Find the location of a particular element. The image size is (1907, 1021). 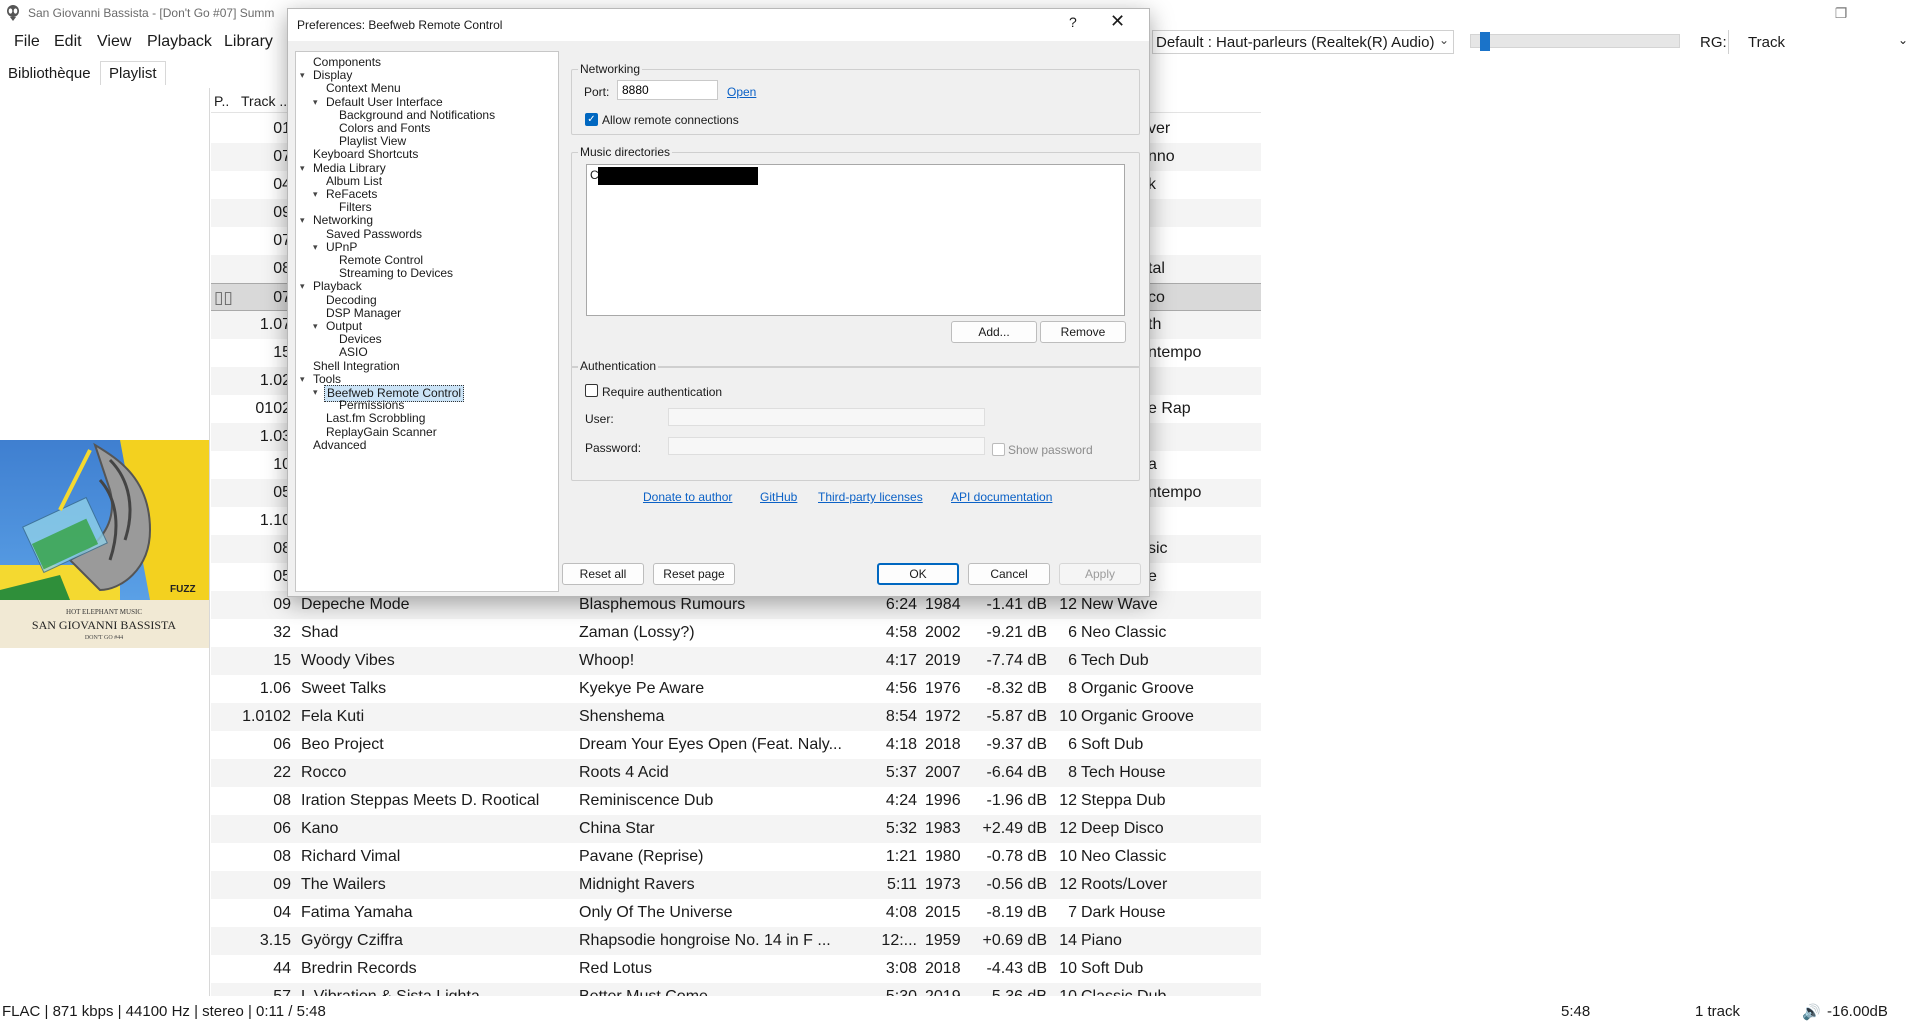

cell-genre: Deep Disco is located at coordinates (1122, 828).